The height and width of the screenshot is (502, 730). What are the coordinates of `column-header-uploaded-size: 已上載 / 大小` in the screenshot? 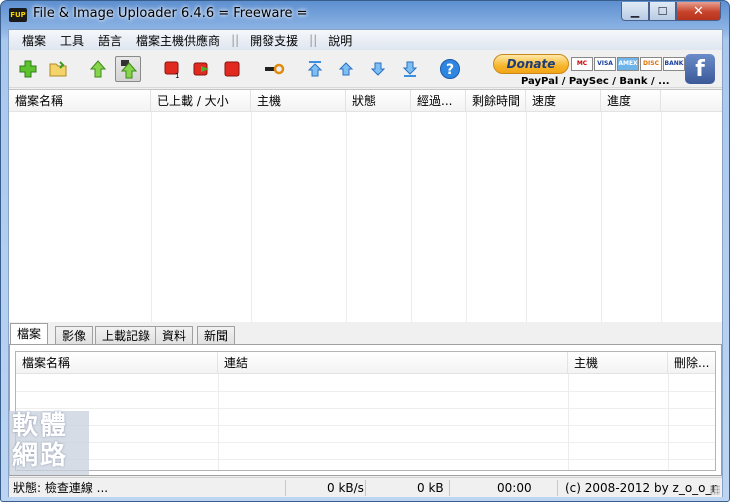 It's located at (201, 101).